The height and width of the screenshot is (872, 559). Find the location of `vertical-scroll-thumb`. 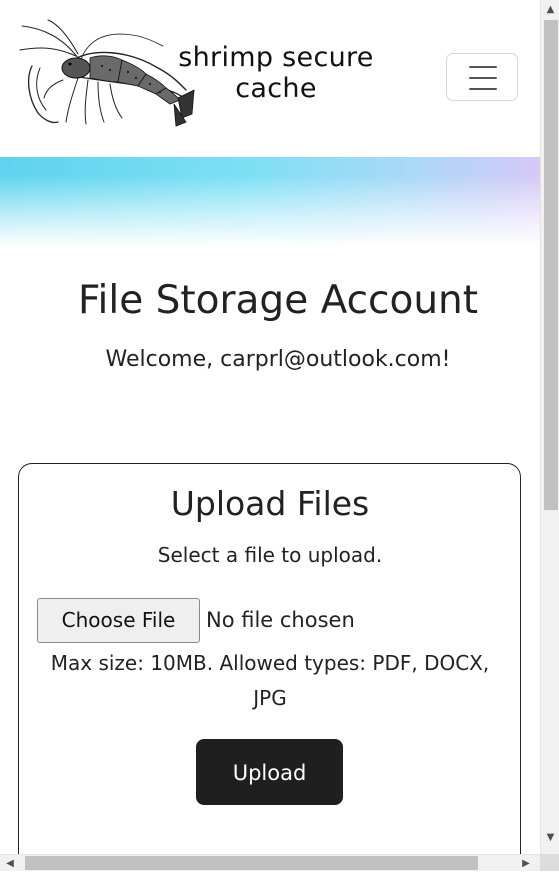

vertical-scroll-thumb is located at coordinates (551, 265).